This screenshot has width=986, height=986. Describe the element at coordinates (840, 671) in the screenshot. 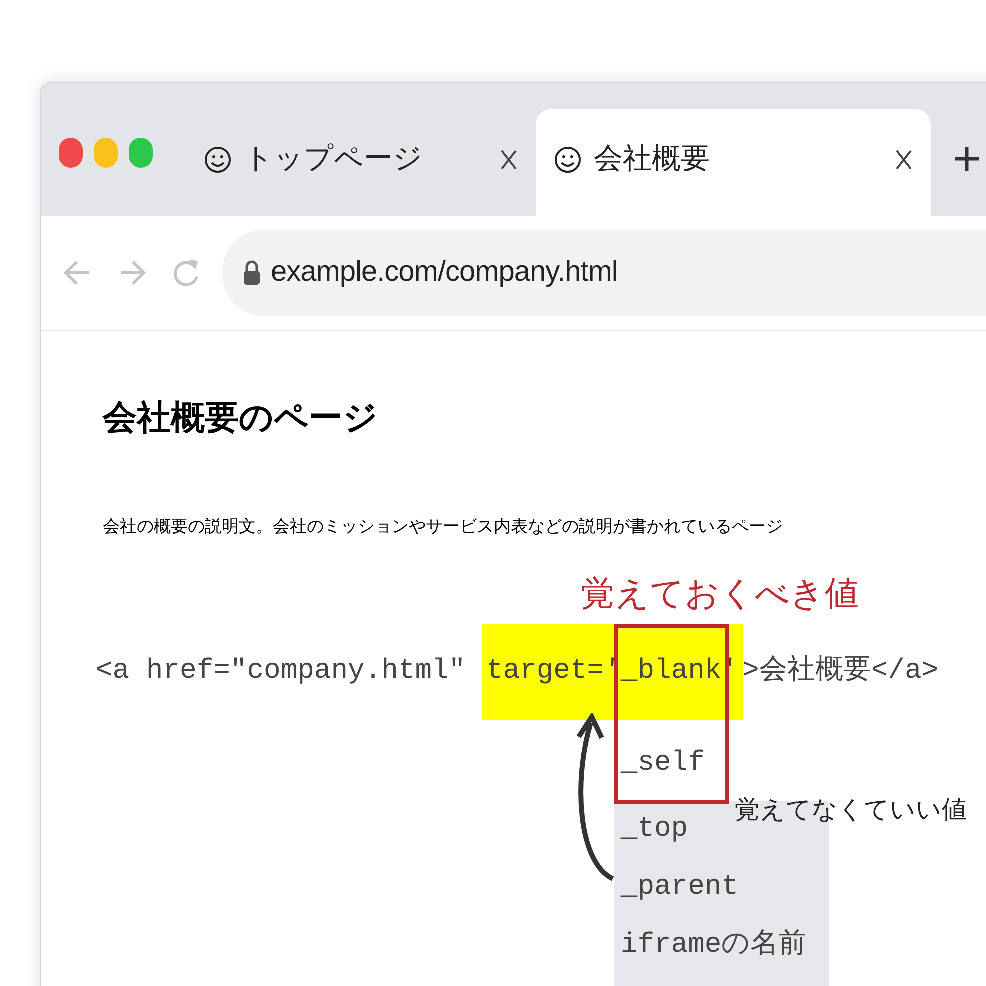

I see `code-text: >会社概要</a>` at that location.